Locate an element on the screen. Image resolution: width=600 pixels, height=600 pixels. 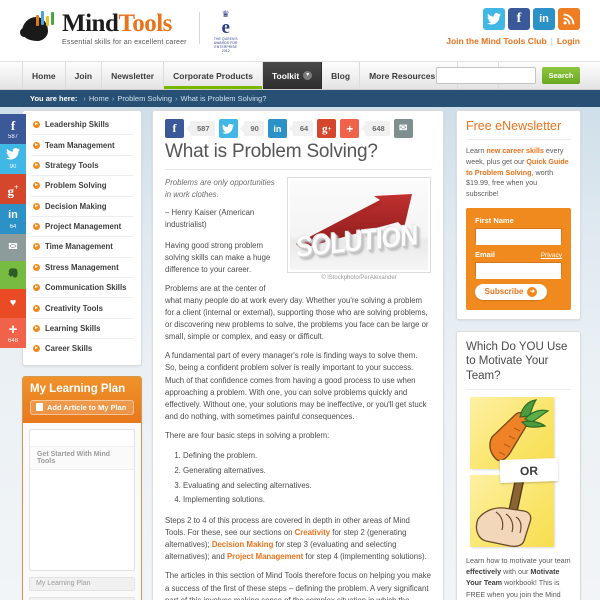
sidebar-item-creativity-tools: ▸ Creativity Tools is located at coordinates (82, 308).